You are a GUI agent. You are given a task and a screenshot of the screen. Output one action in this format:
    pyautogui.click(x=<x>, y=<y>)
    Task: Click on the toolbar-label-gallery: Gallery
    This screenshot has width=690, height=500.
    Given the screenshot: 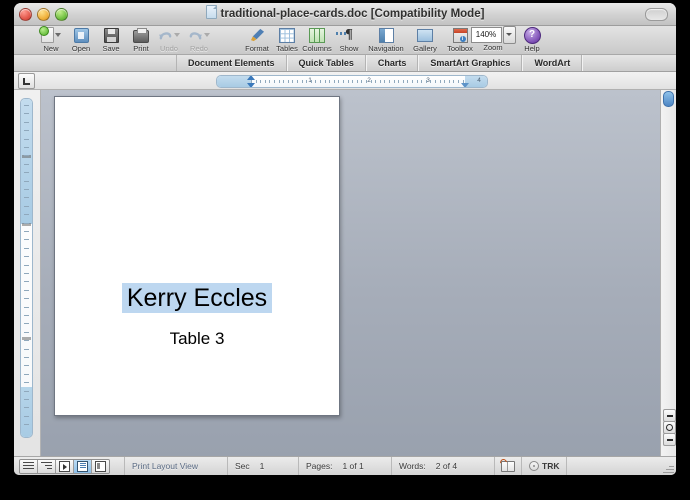 What is the action you would take?
    pyautogui.click(x=425, y=48)
    